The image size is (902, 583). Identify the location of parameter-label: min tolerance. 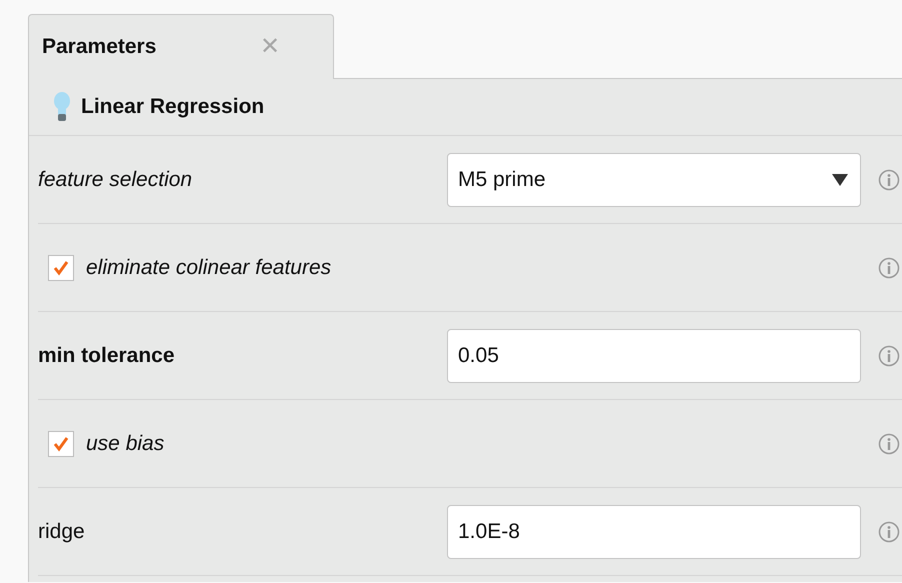
(107, 355).